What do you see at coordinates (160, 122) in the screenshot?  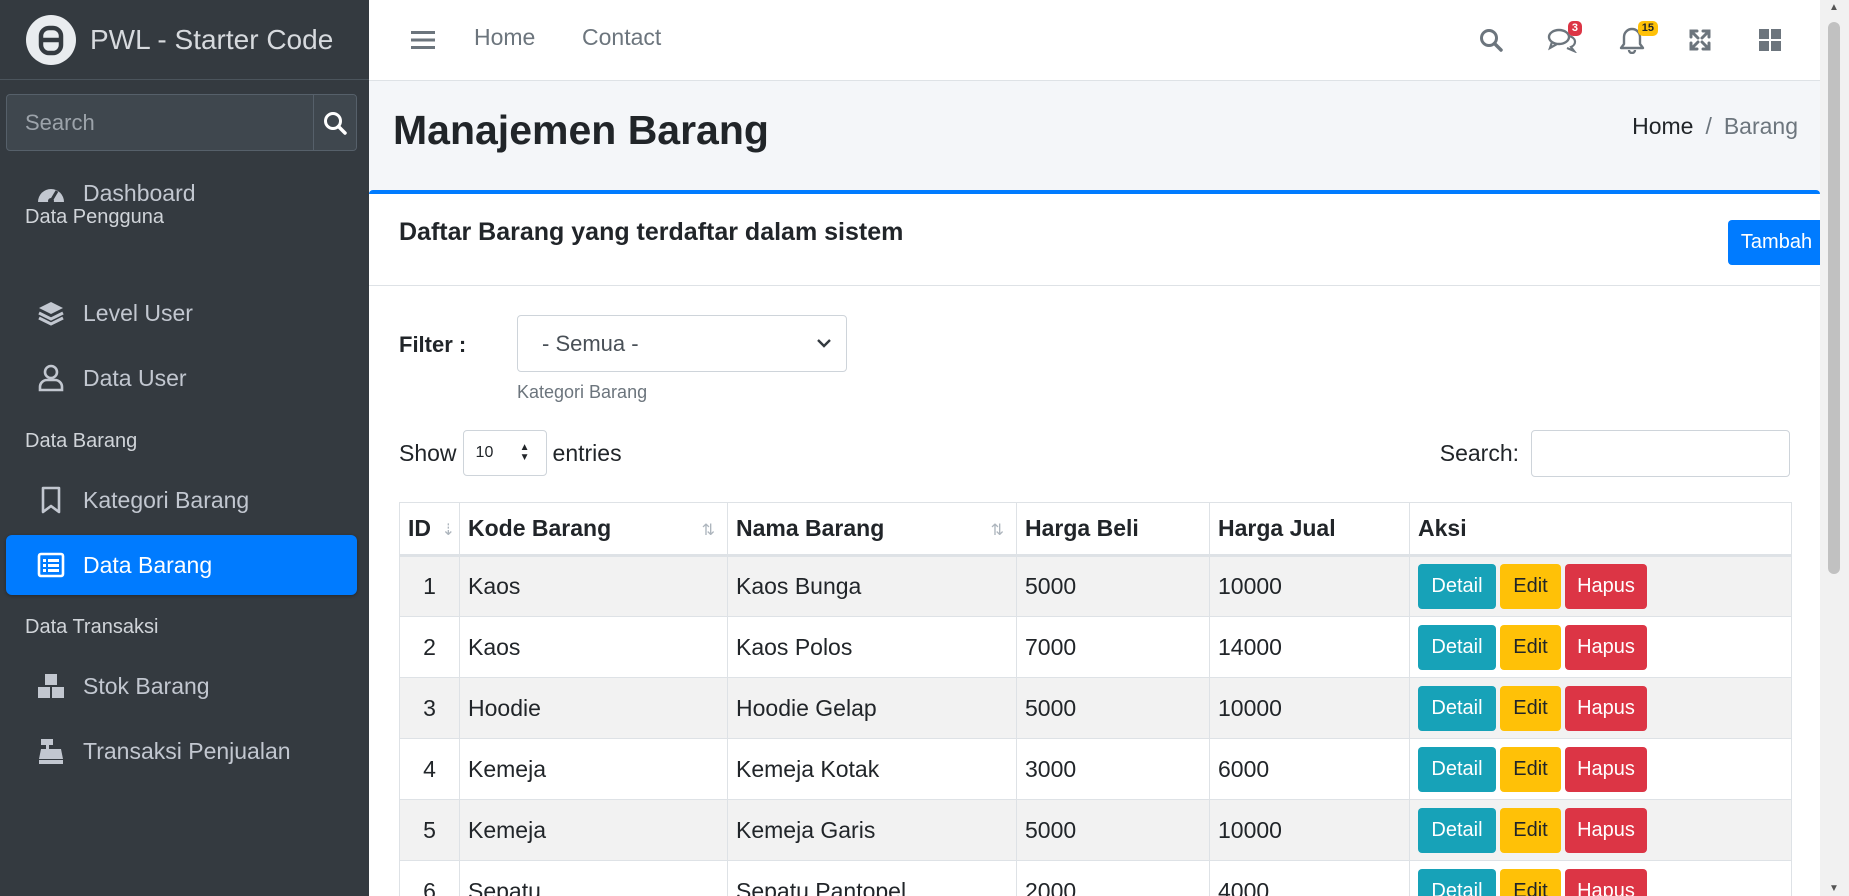 I see `sidebar-search-input` at bounding box center [160, 122].